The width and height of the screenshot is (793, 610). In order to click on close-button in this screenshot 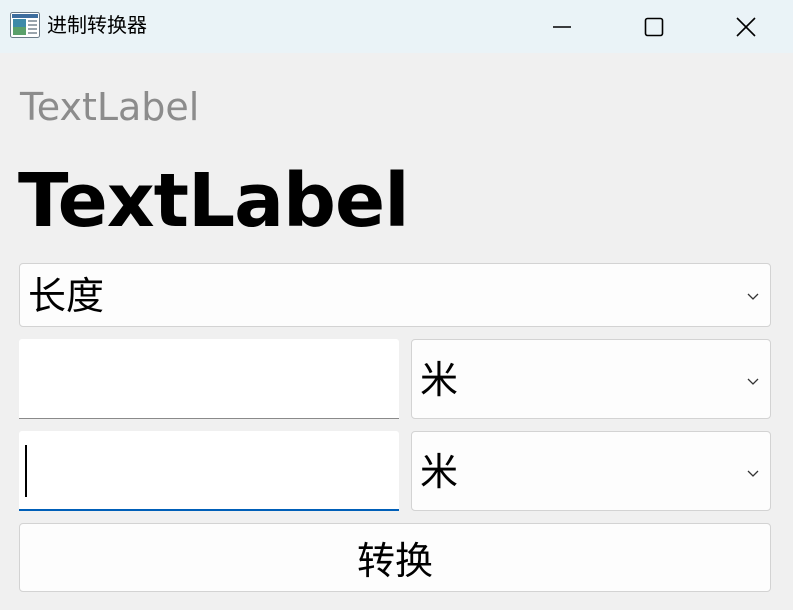, I will do `click(746, 26)`.